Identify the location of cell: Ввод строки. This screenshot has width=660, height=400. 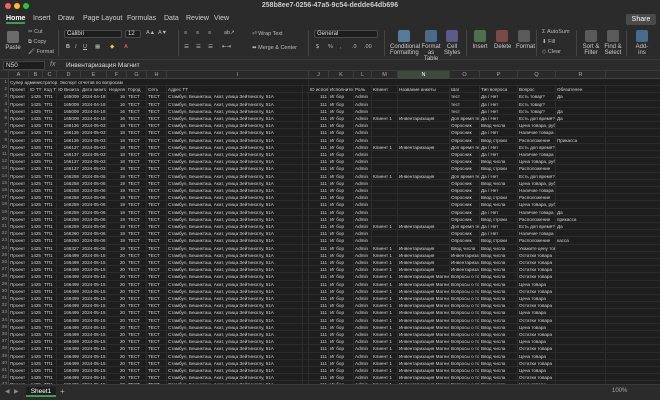
(499, 219).